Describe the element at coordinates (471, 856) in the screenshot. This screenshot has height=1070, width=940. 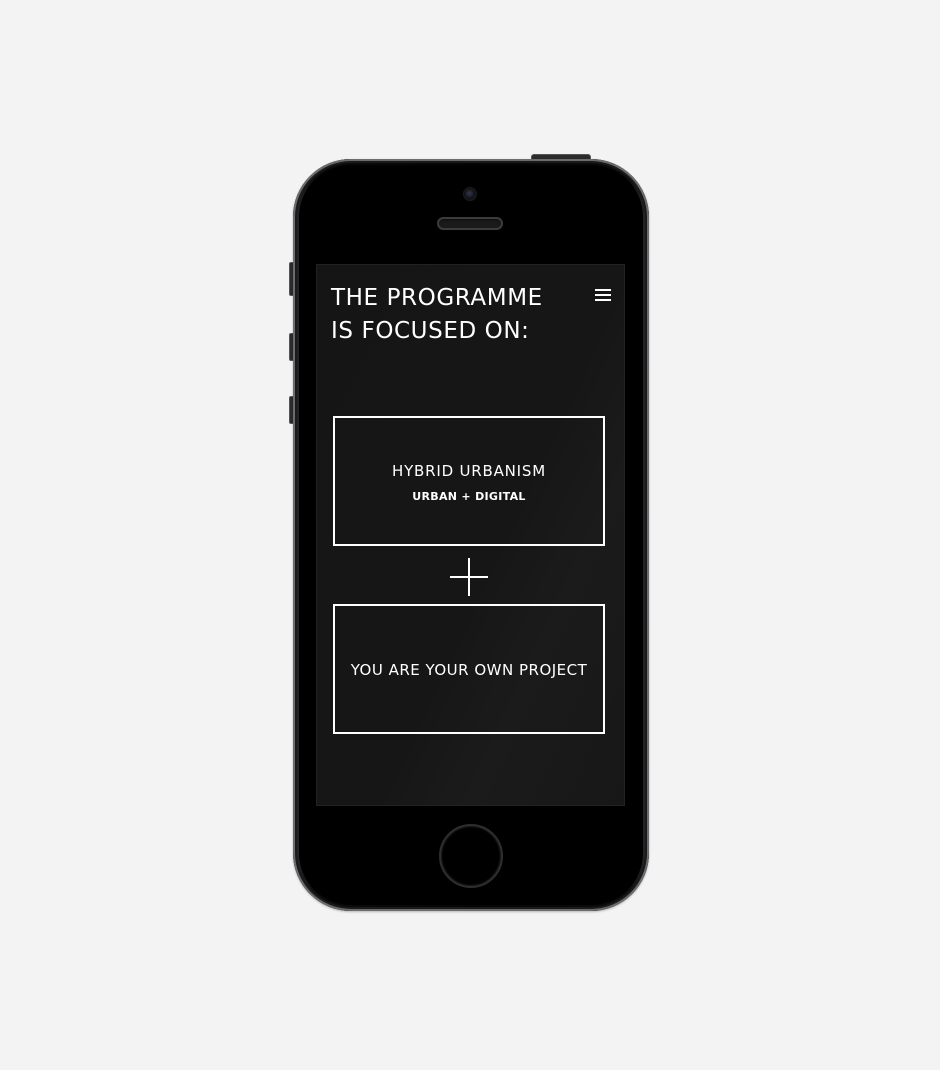
I see `home-button` at that location.